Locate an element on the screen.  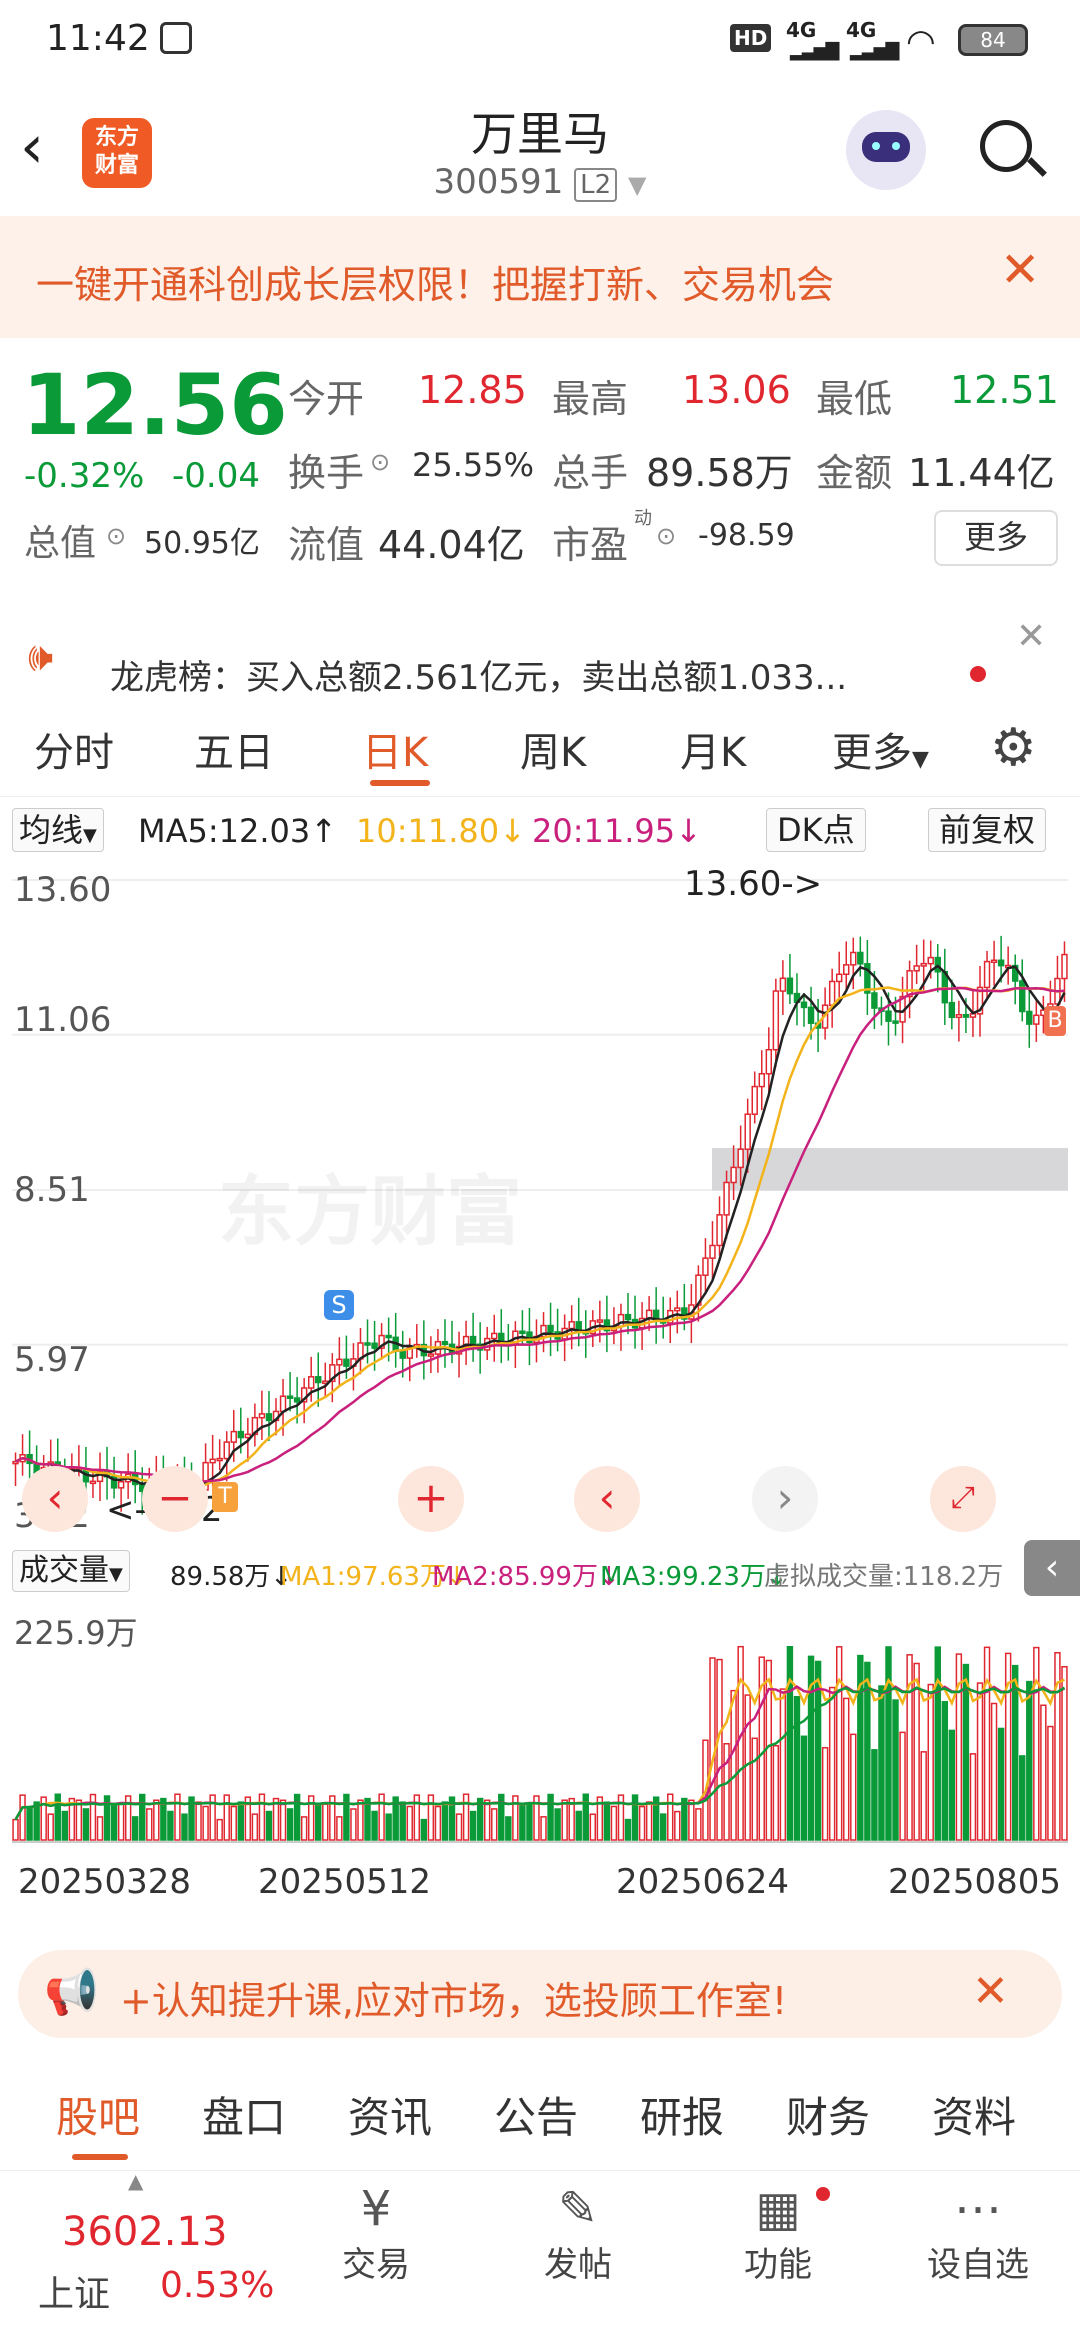
pe-value: -98.59 is located at coordinates (746, 535).